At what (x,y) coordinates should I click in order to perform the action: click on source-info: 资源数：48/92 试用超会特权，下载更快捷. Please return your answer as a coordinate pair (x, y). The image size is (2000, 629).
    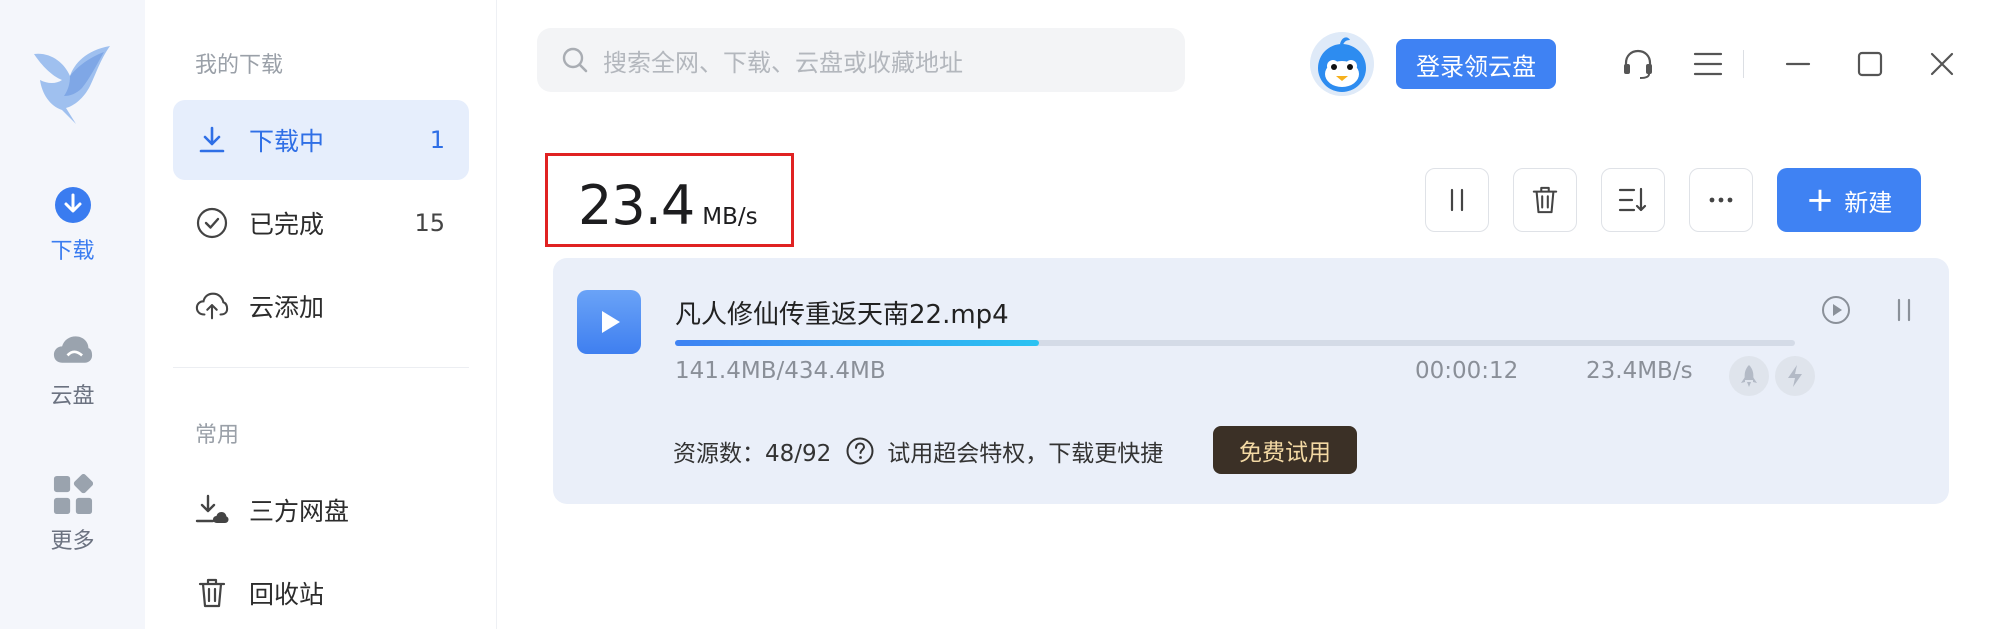
    Looking at the image, I should click on (918, 451).